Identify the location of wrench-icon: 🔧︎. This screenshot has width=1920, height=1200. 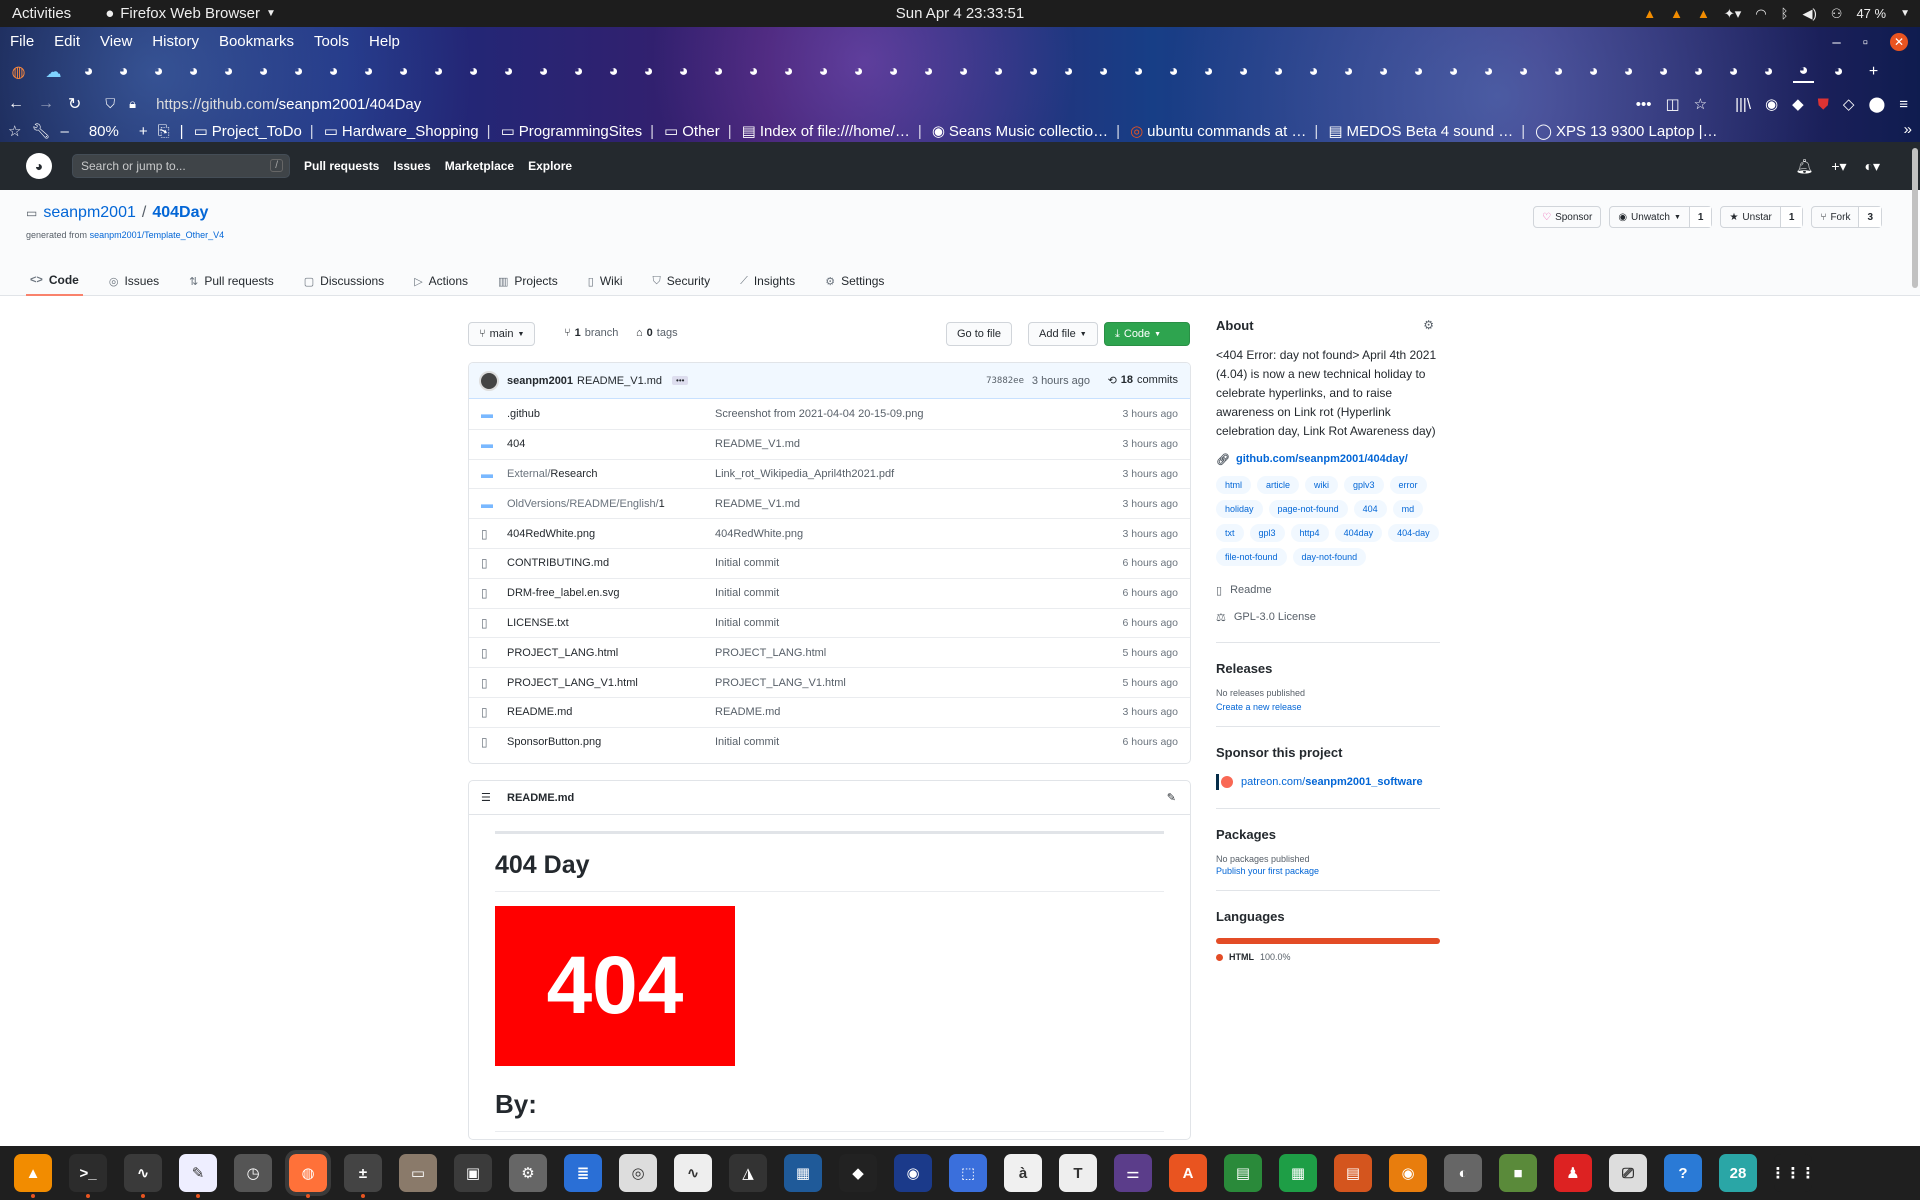
(40, 131).